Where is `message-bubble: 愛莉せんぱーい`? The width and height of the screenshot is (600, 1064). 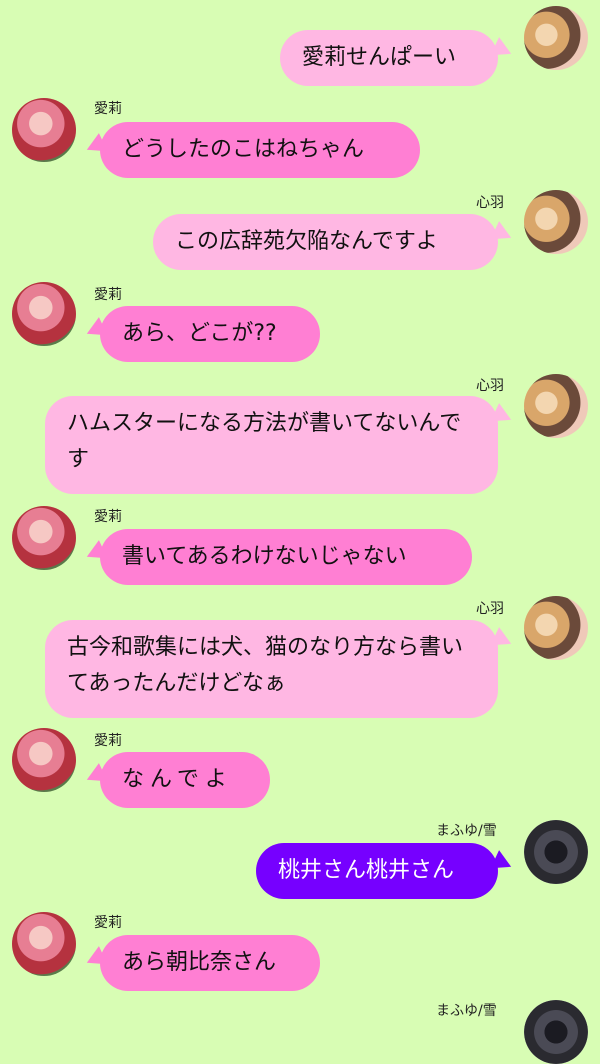 message-bubble: 愛莉せんぱーい is located at coordinates (389, 58).